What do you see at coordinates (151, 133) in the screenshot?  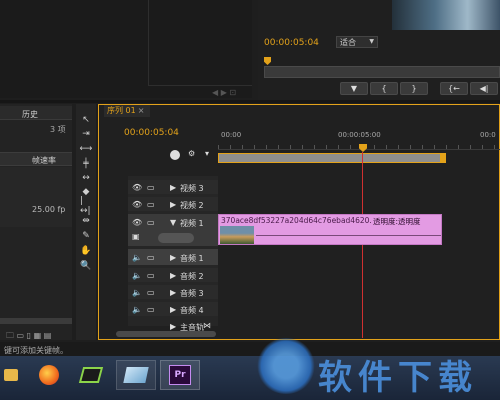 I see `sequence-timecode: 00:00:05:04` at bounding box center [151, 133].